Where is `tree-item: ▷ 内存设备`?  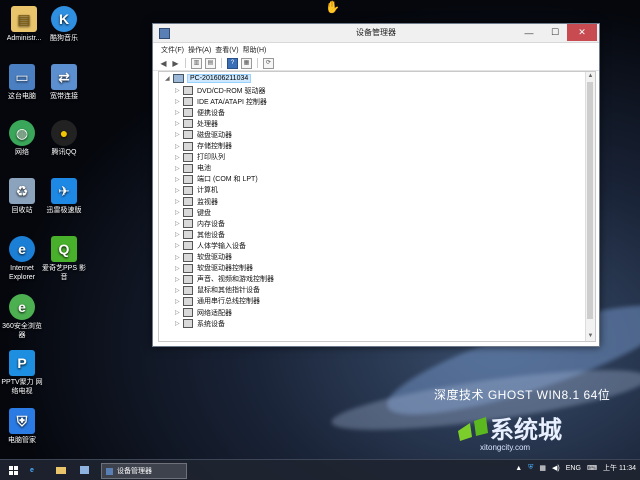 tree-item: ▷ 内存设备 is located at coordinates (200, 223).